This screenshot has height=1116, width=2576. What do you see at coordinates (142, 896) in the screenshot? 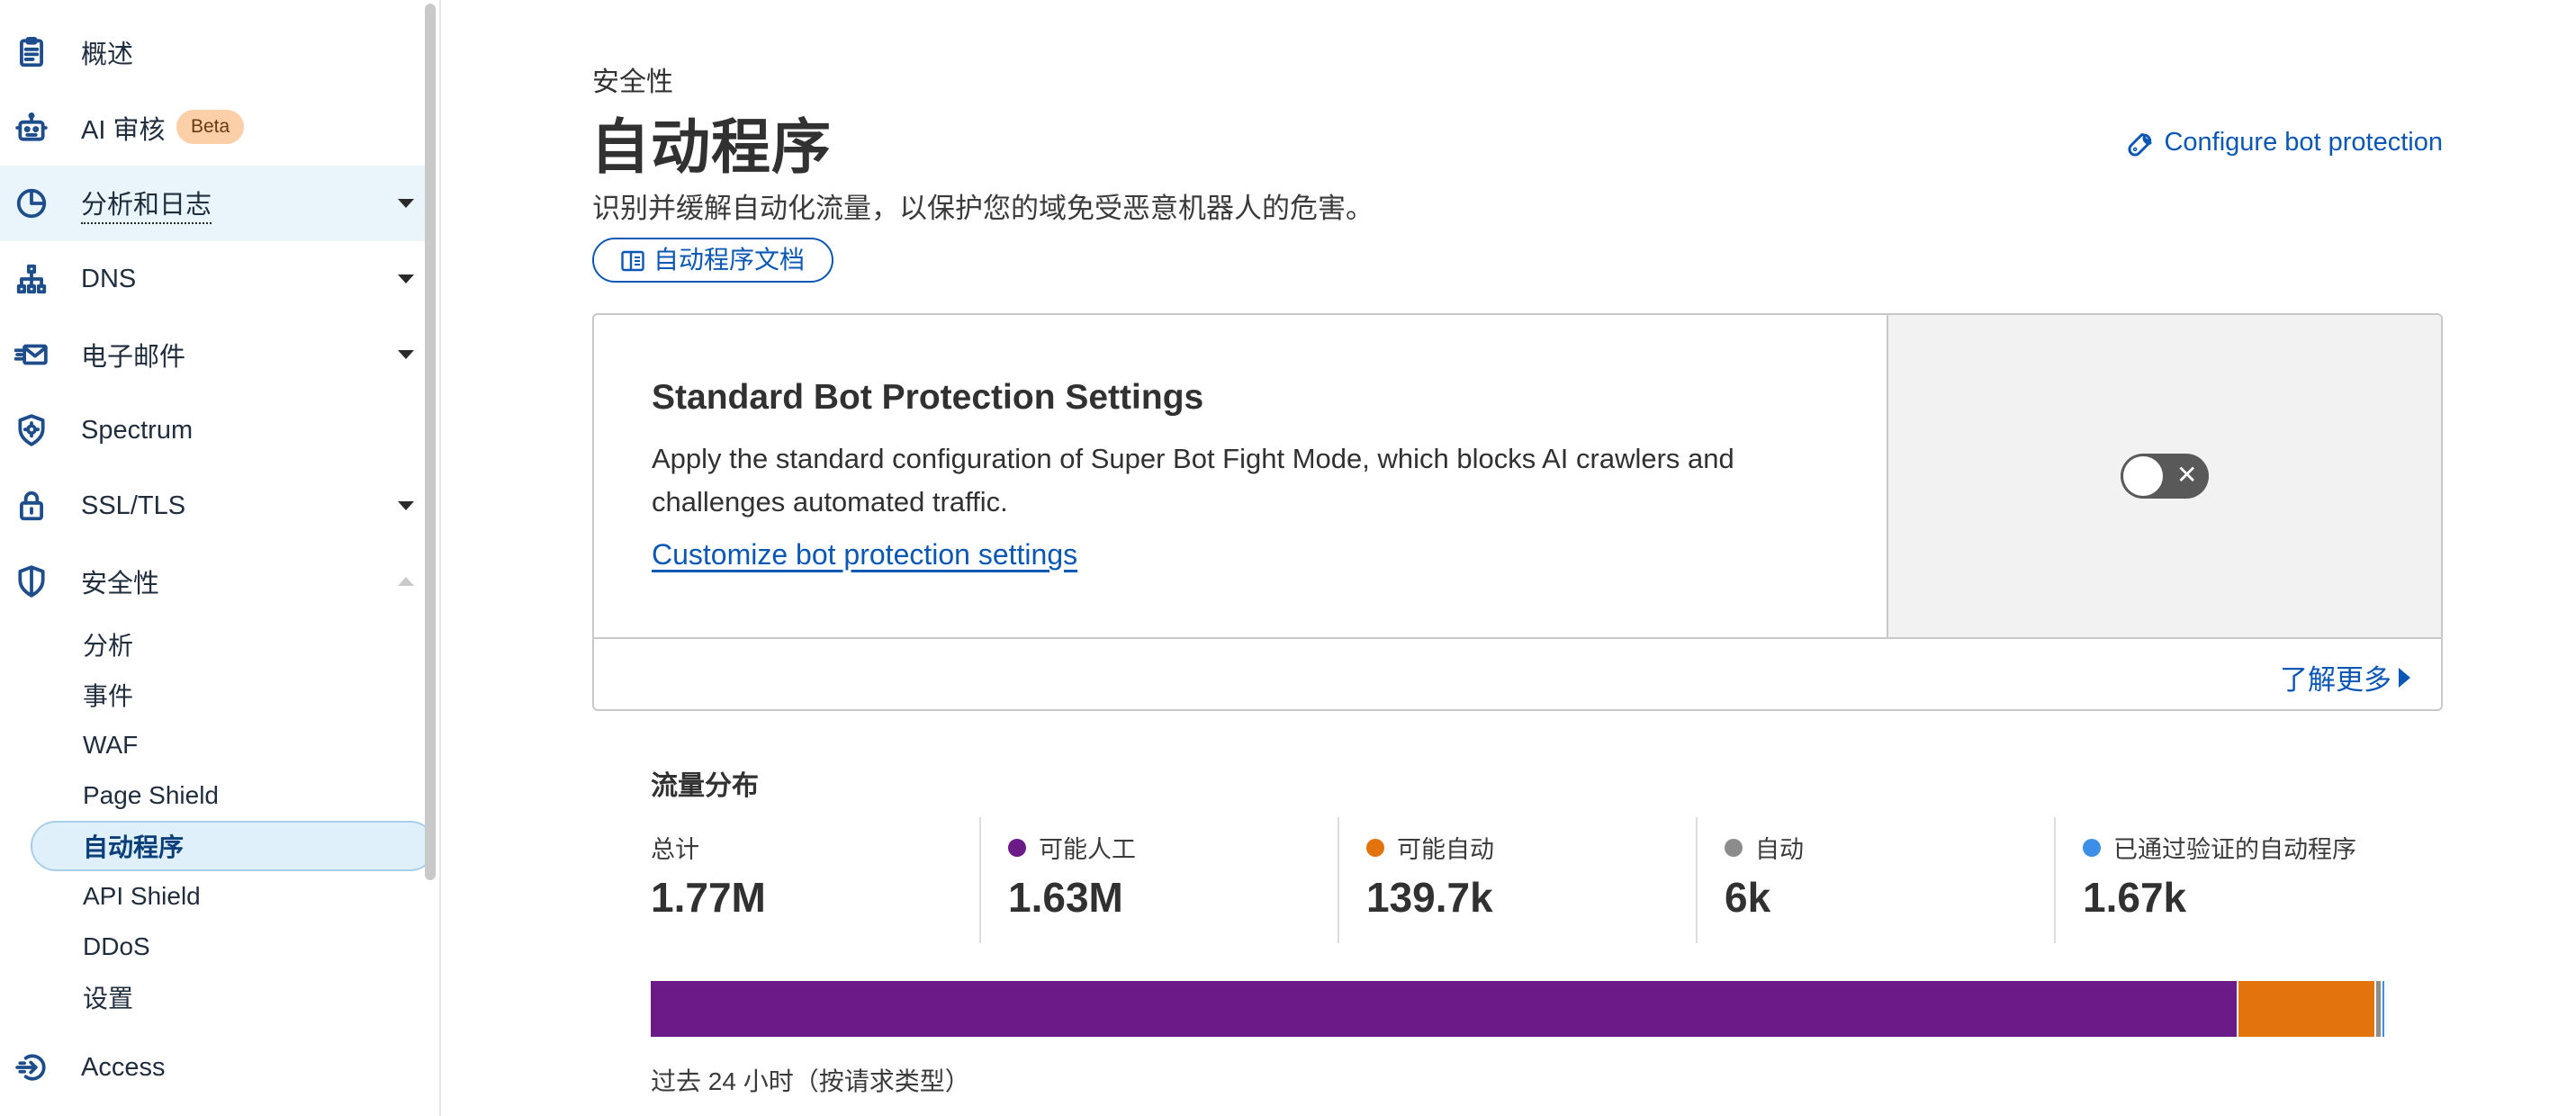
I see `sidebar-subitem-label: API Shield` at bounding box center [142, 896].